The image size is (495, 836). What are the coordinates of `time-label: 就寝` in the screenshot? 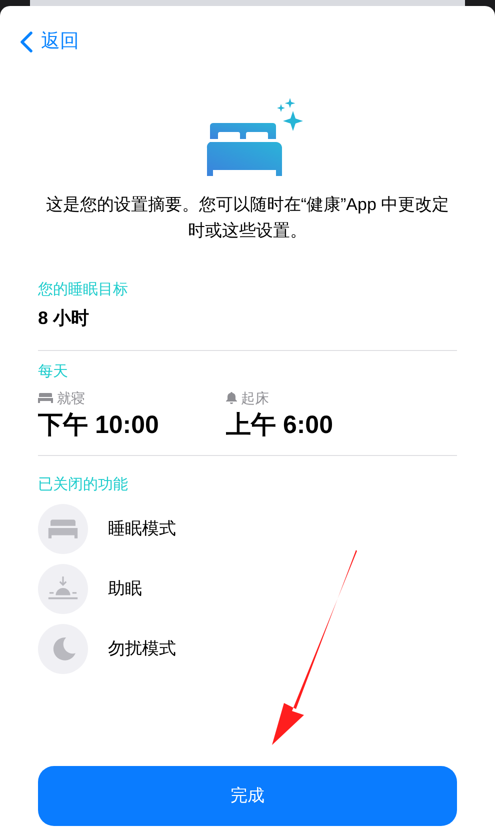 It's located at (71, 398).